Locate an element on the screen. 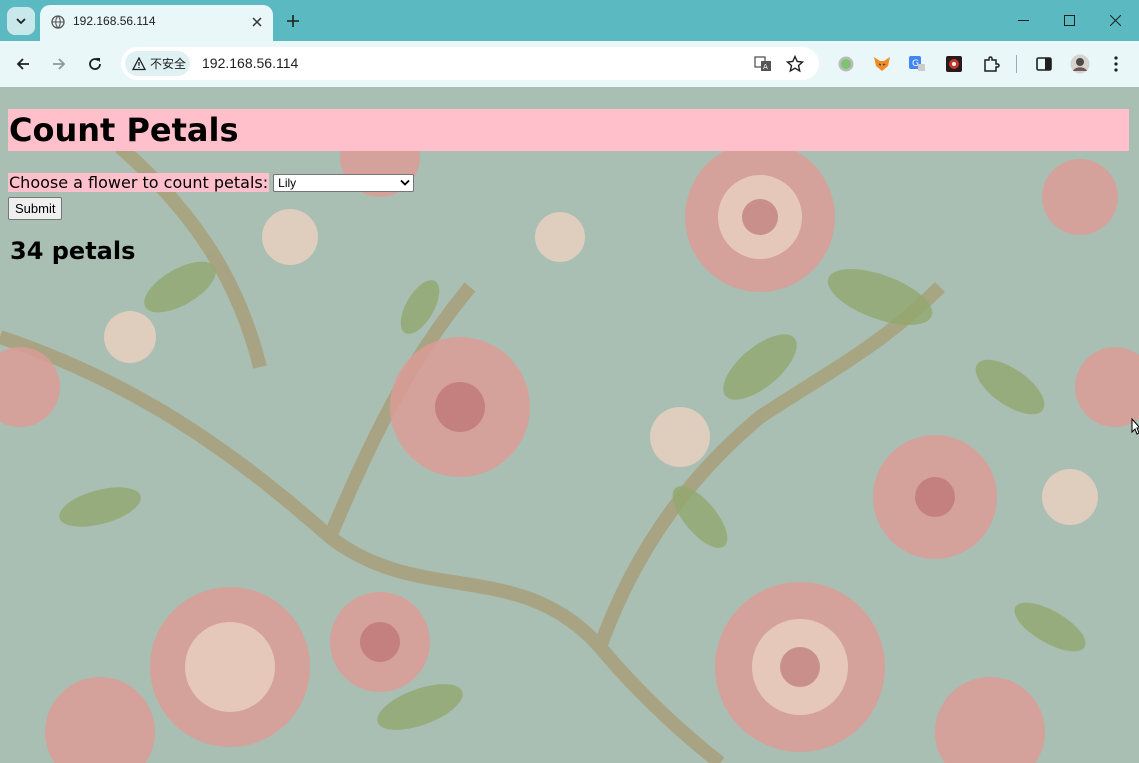 This screenshot has height=763, width=1139. page-title: Count Petals is located at coordinates (568, 130).